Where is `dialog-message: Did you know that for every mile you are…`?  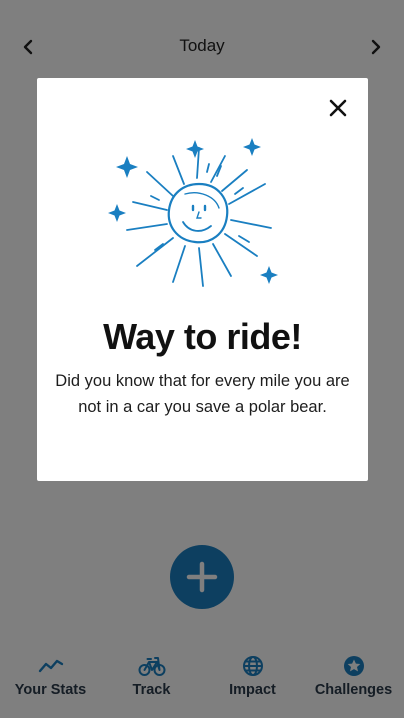 dialog-message: Did you know that for every mile you are… is located at coordinates (202, 394).